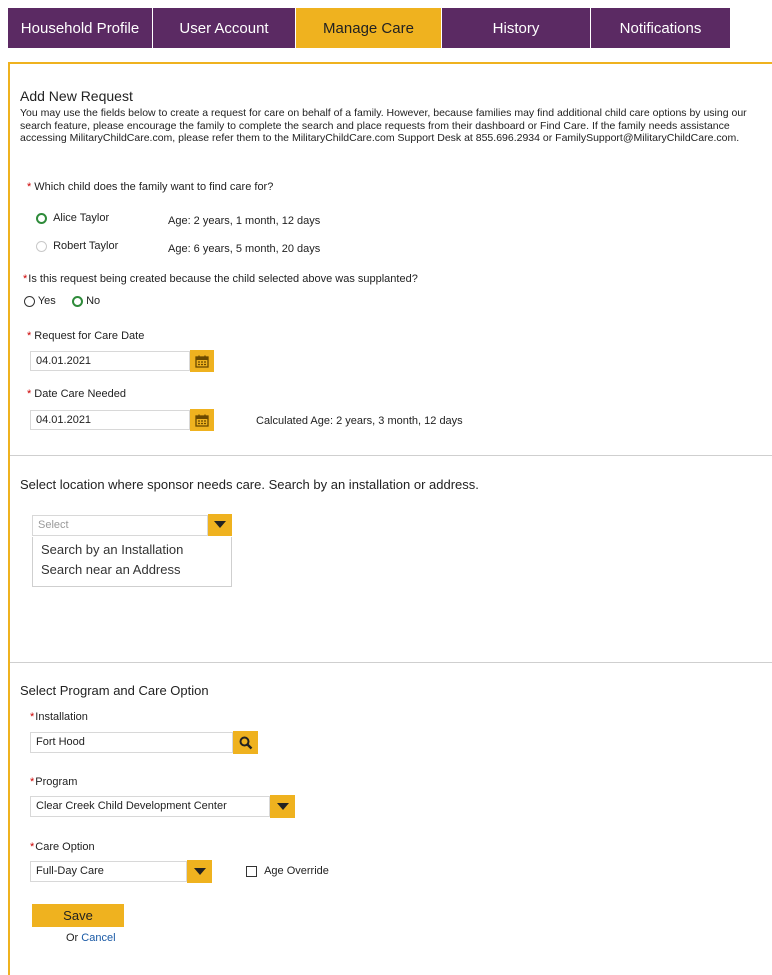 This screenshot has width=772, height=975. I want to click on tab-history: History, so click(516, 28).